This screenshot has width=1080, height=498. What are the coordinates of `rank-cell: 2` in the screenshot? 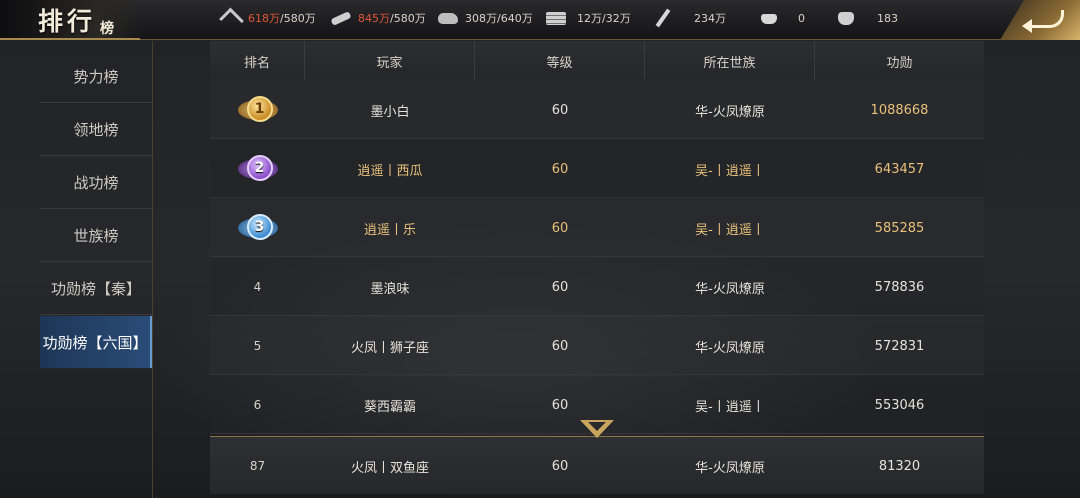 It's located at (257, 169).